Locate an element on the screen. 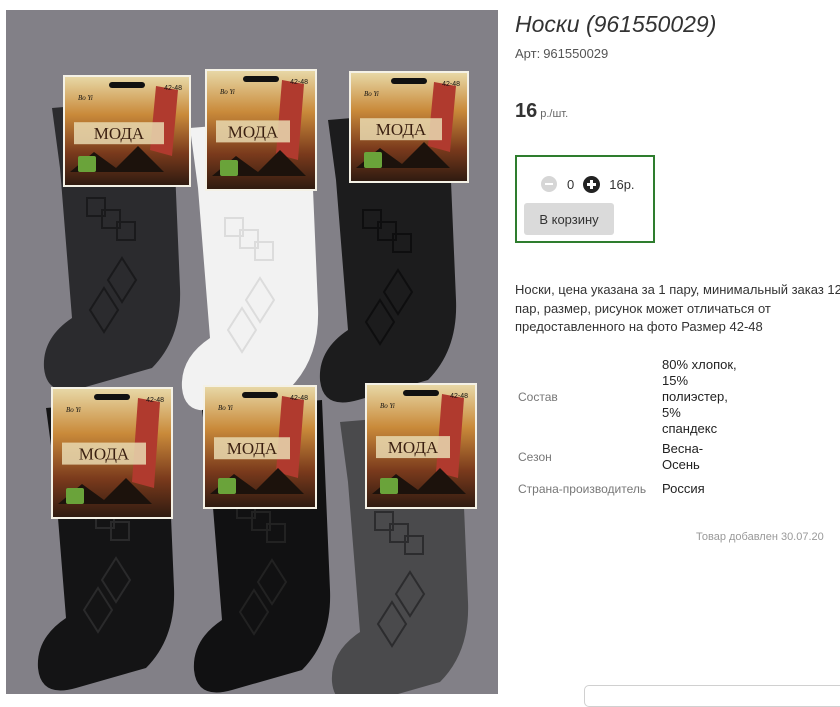 The width and height of the screenshot is (840, 707). price: 16 р./шт. is located at coordinates (541, 111).